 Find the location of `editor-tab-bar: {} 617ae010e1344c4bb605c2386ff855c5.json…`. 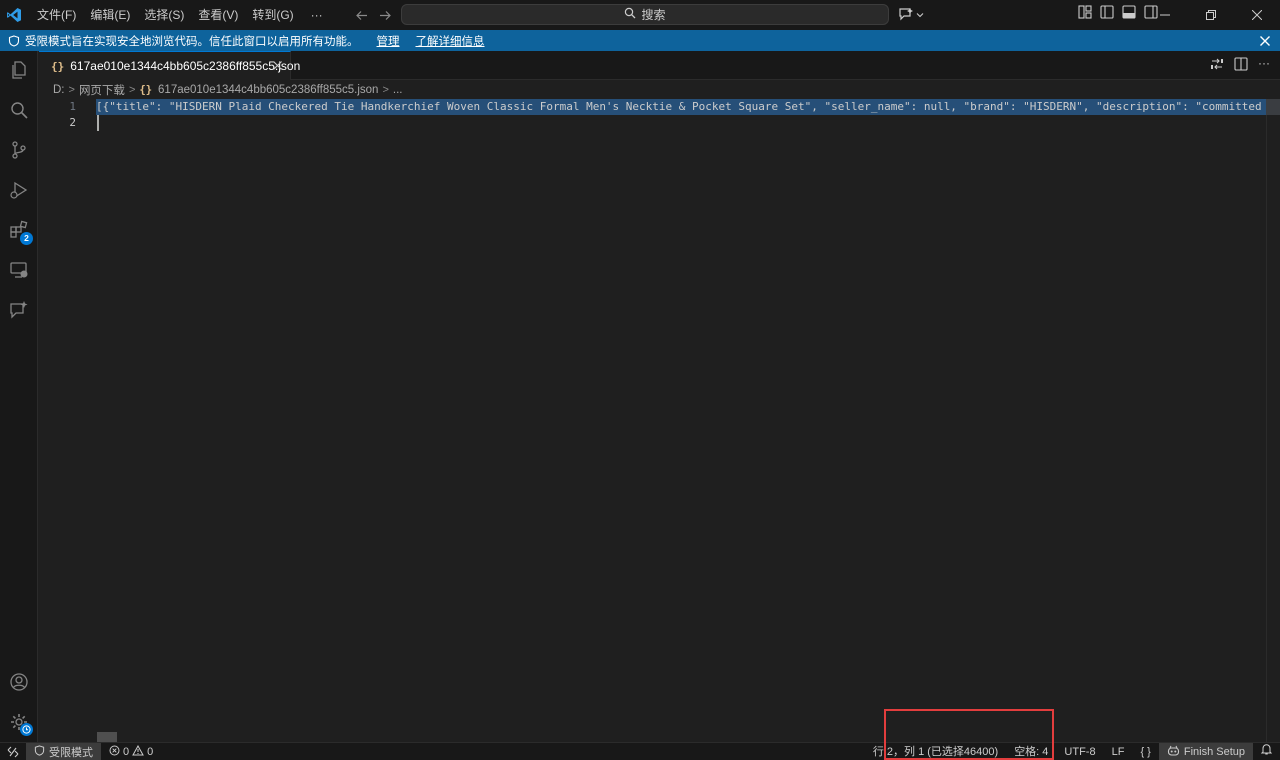

editor-tab-bar: {} 617ae010e1344c4bb605c2386ff855c5.json… is located at coordinates (659, 65).